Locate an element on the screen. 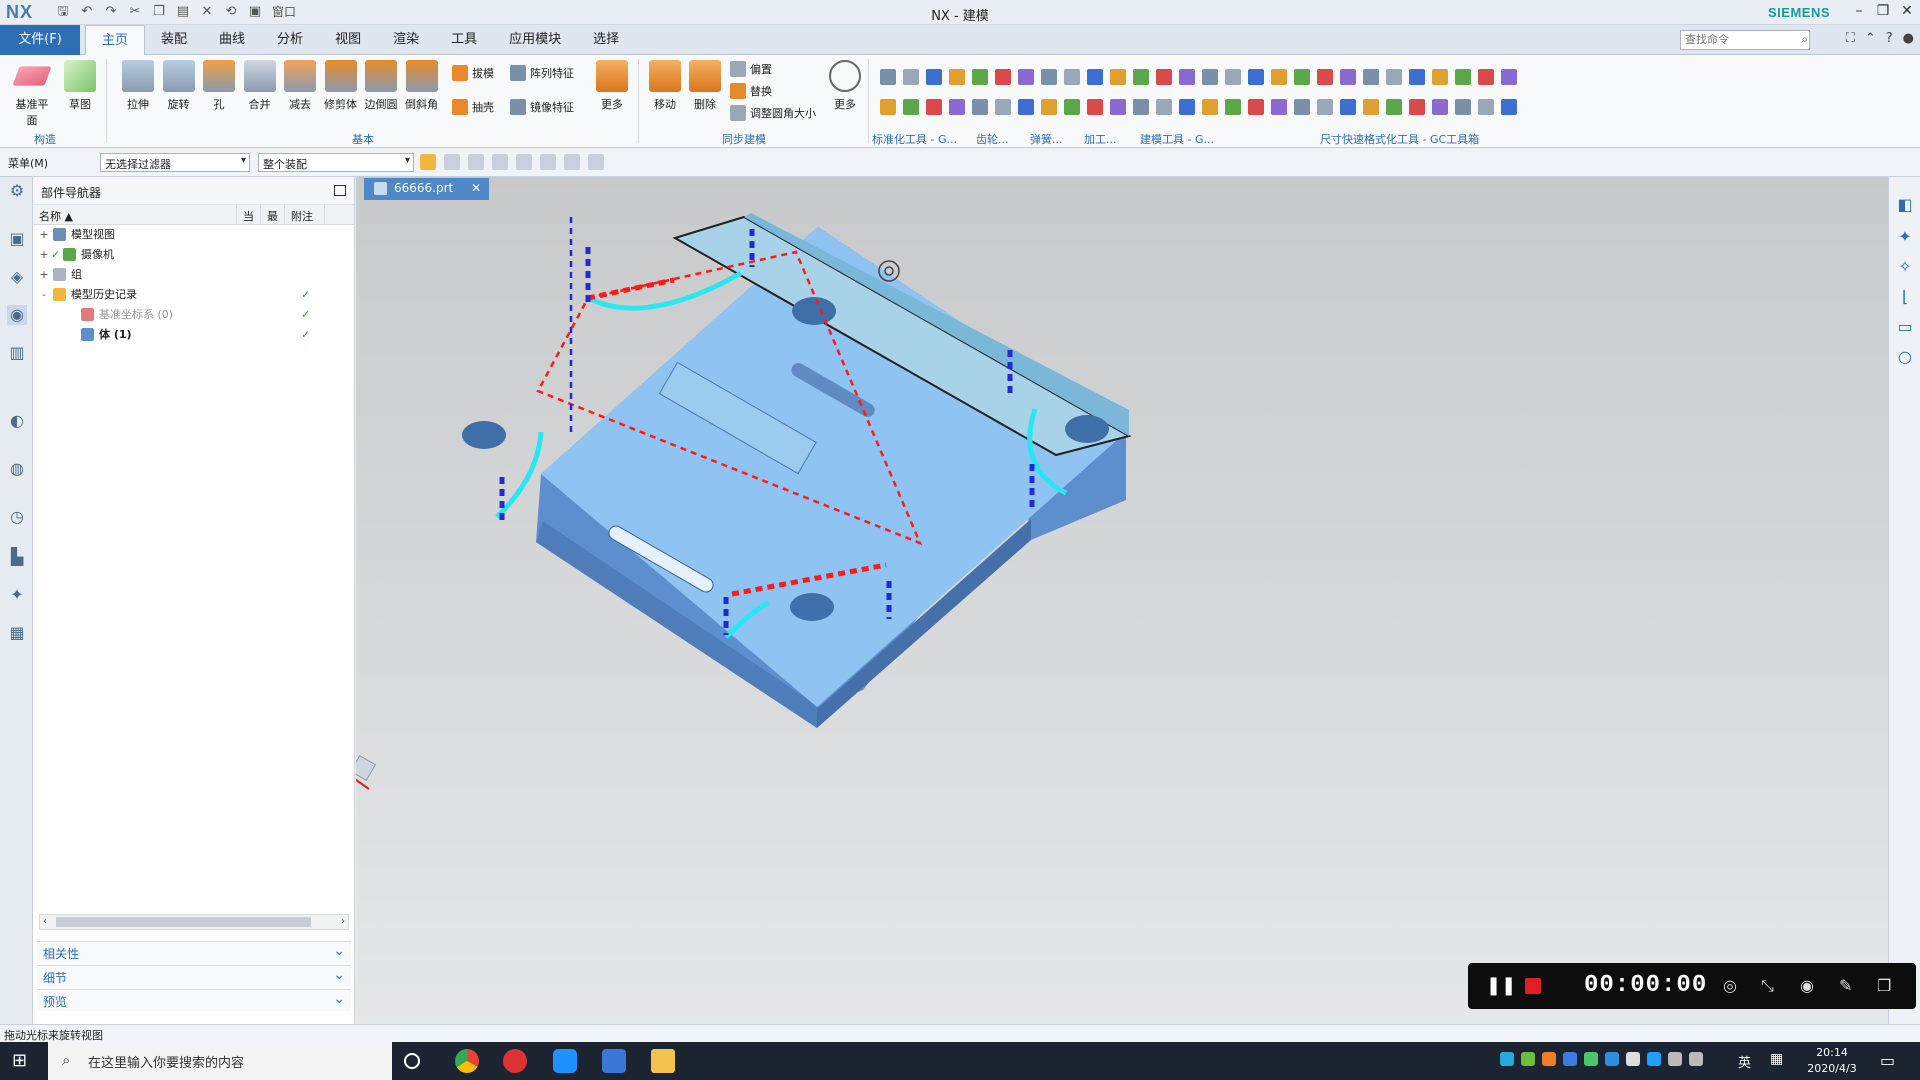  hole-button: 孔 is located at coordinates (219, 86).